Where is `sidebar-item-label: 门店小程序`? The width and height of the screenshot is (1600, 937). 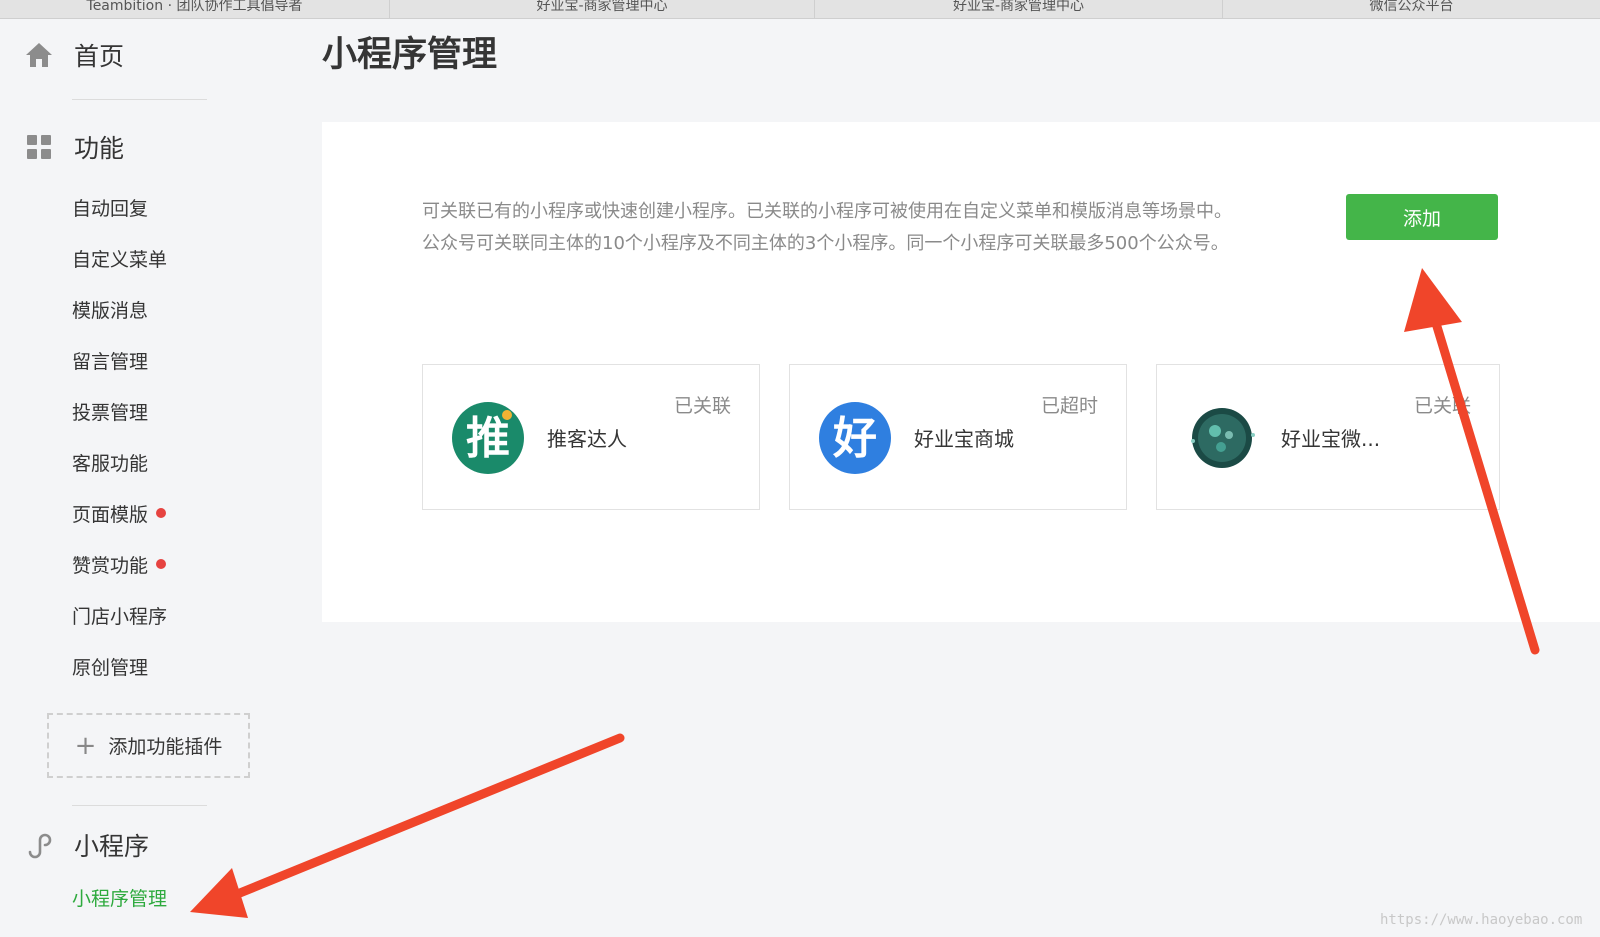 sidebar-item-label: 门店小程序 is located at coordinates (120, 616).